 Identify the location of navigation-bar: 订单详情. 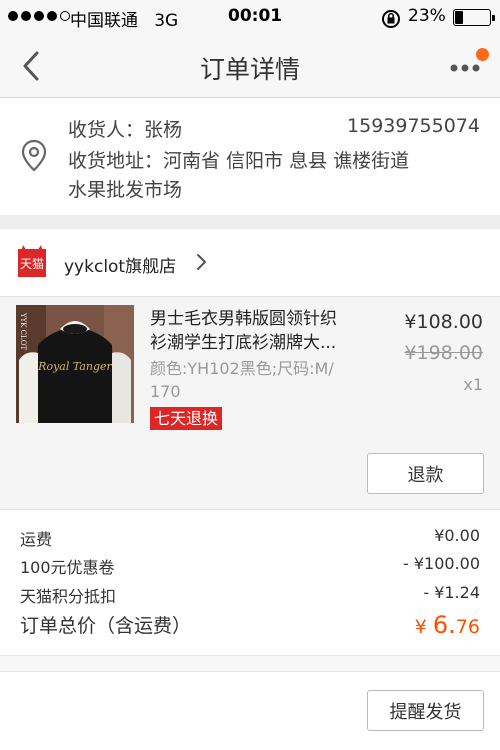
(250, 66).